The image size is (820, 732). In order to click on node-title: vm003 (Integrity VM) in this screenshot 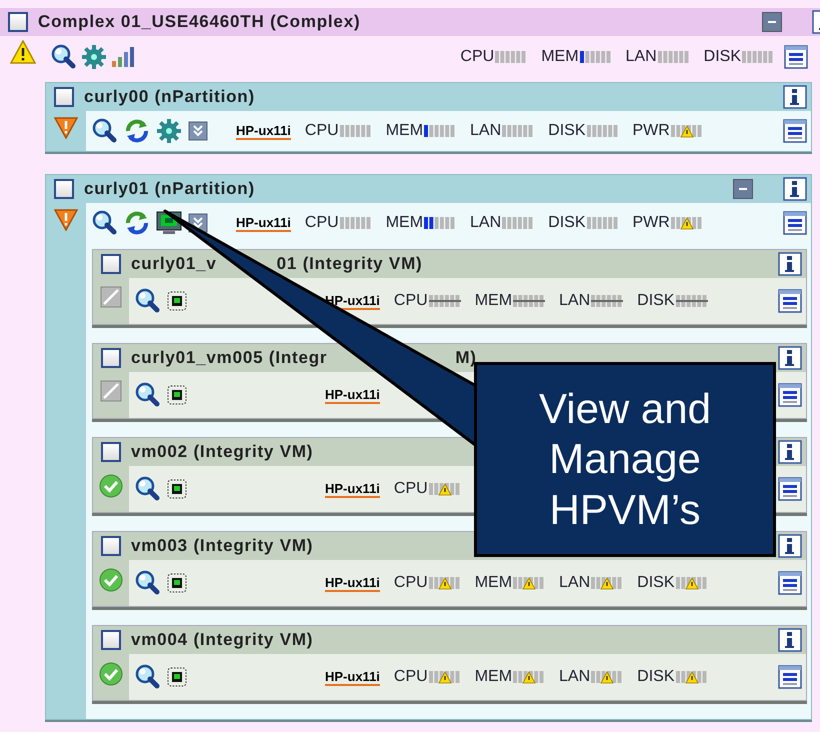, I will do `click(222, 546)`.